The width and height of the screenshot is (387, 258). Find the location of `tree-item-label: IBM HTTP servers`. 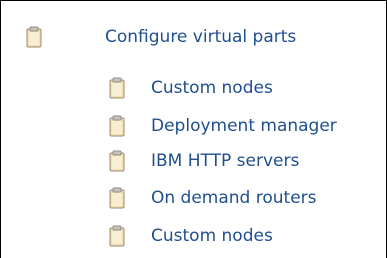

tree-item-label: IBM HTTP servers is located at coordinates (225, 161).